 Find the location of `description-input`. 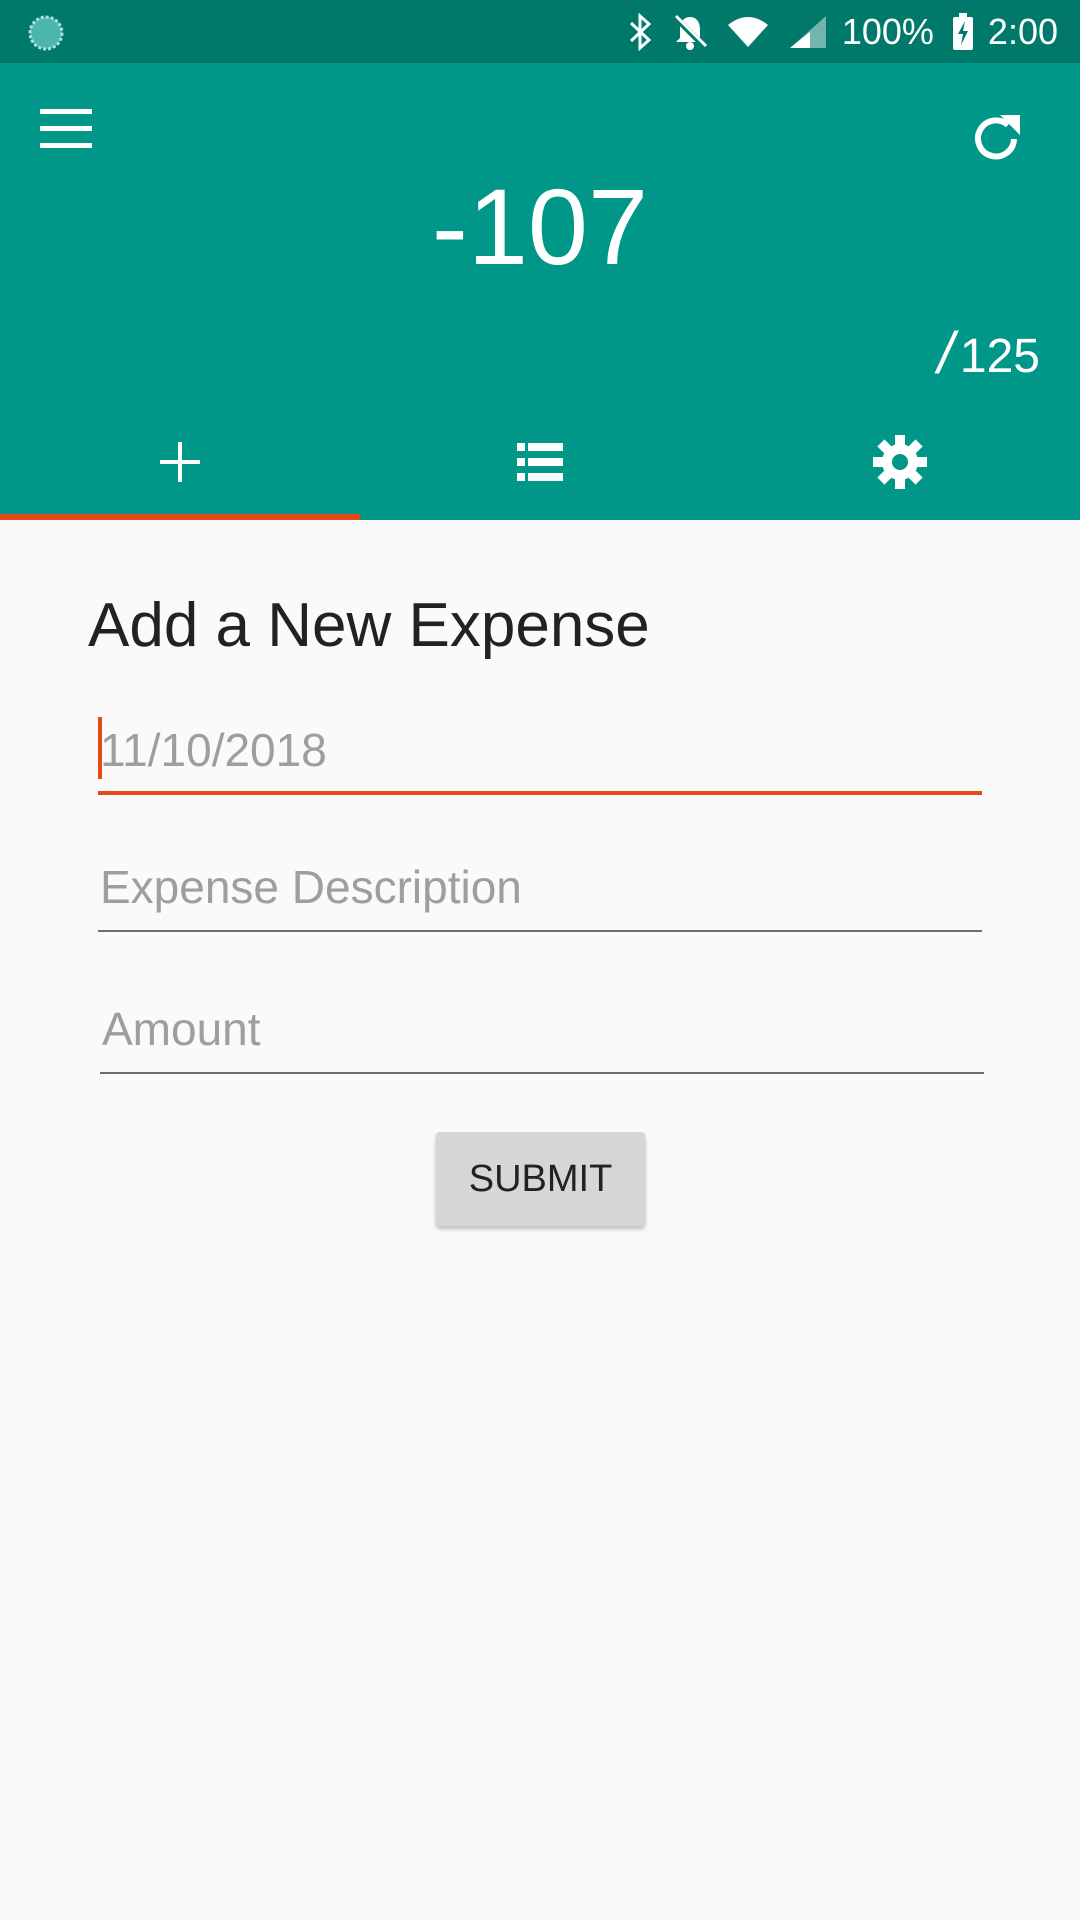

description-input is located at coordinates (540, 887).